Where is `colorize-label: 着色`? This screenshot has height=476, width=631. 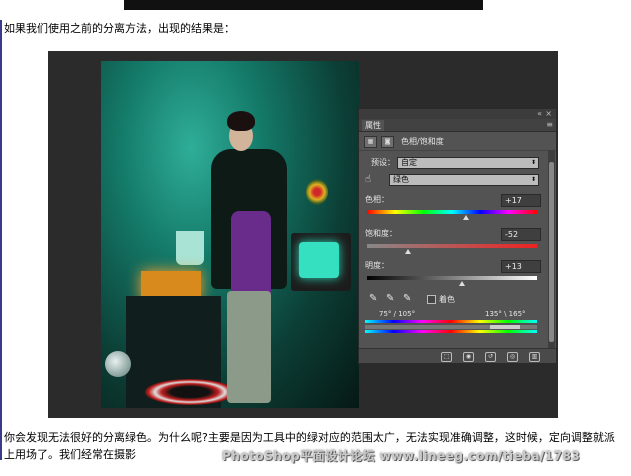 colorize-label: 着色 is located at coordinates (447, 299).